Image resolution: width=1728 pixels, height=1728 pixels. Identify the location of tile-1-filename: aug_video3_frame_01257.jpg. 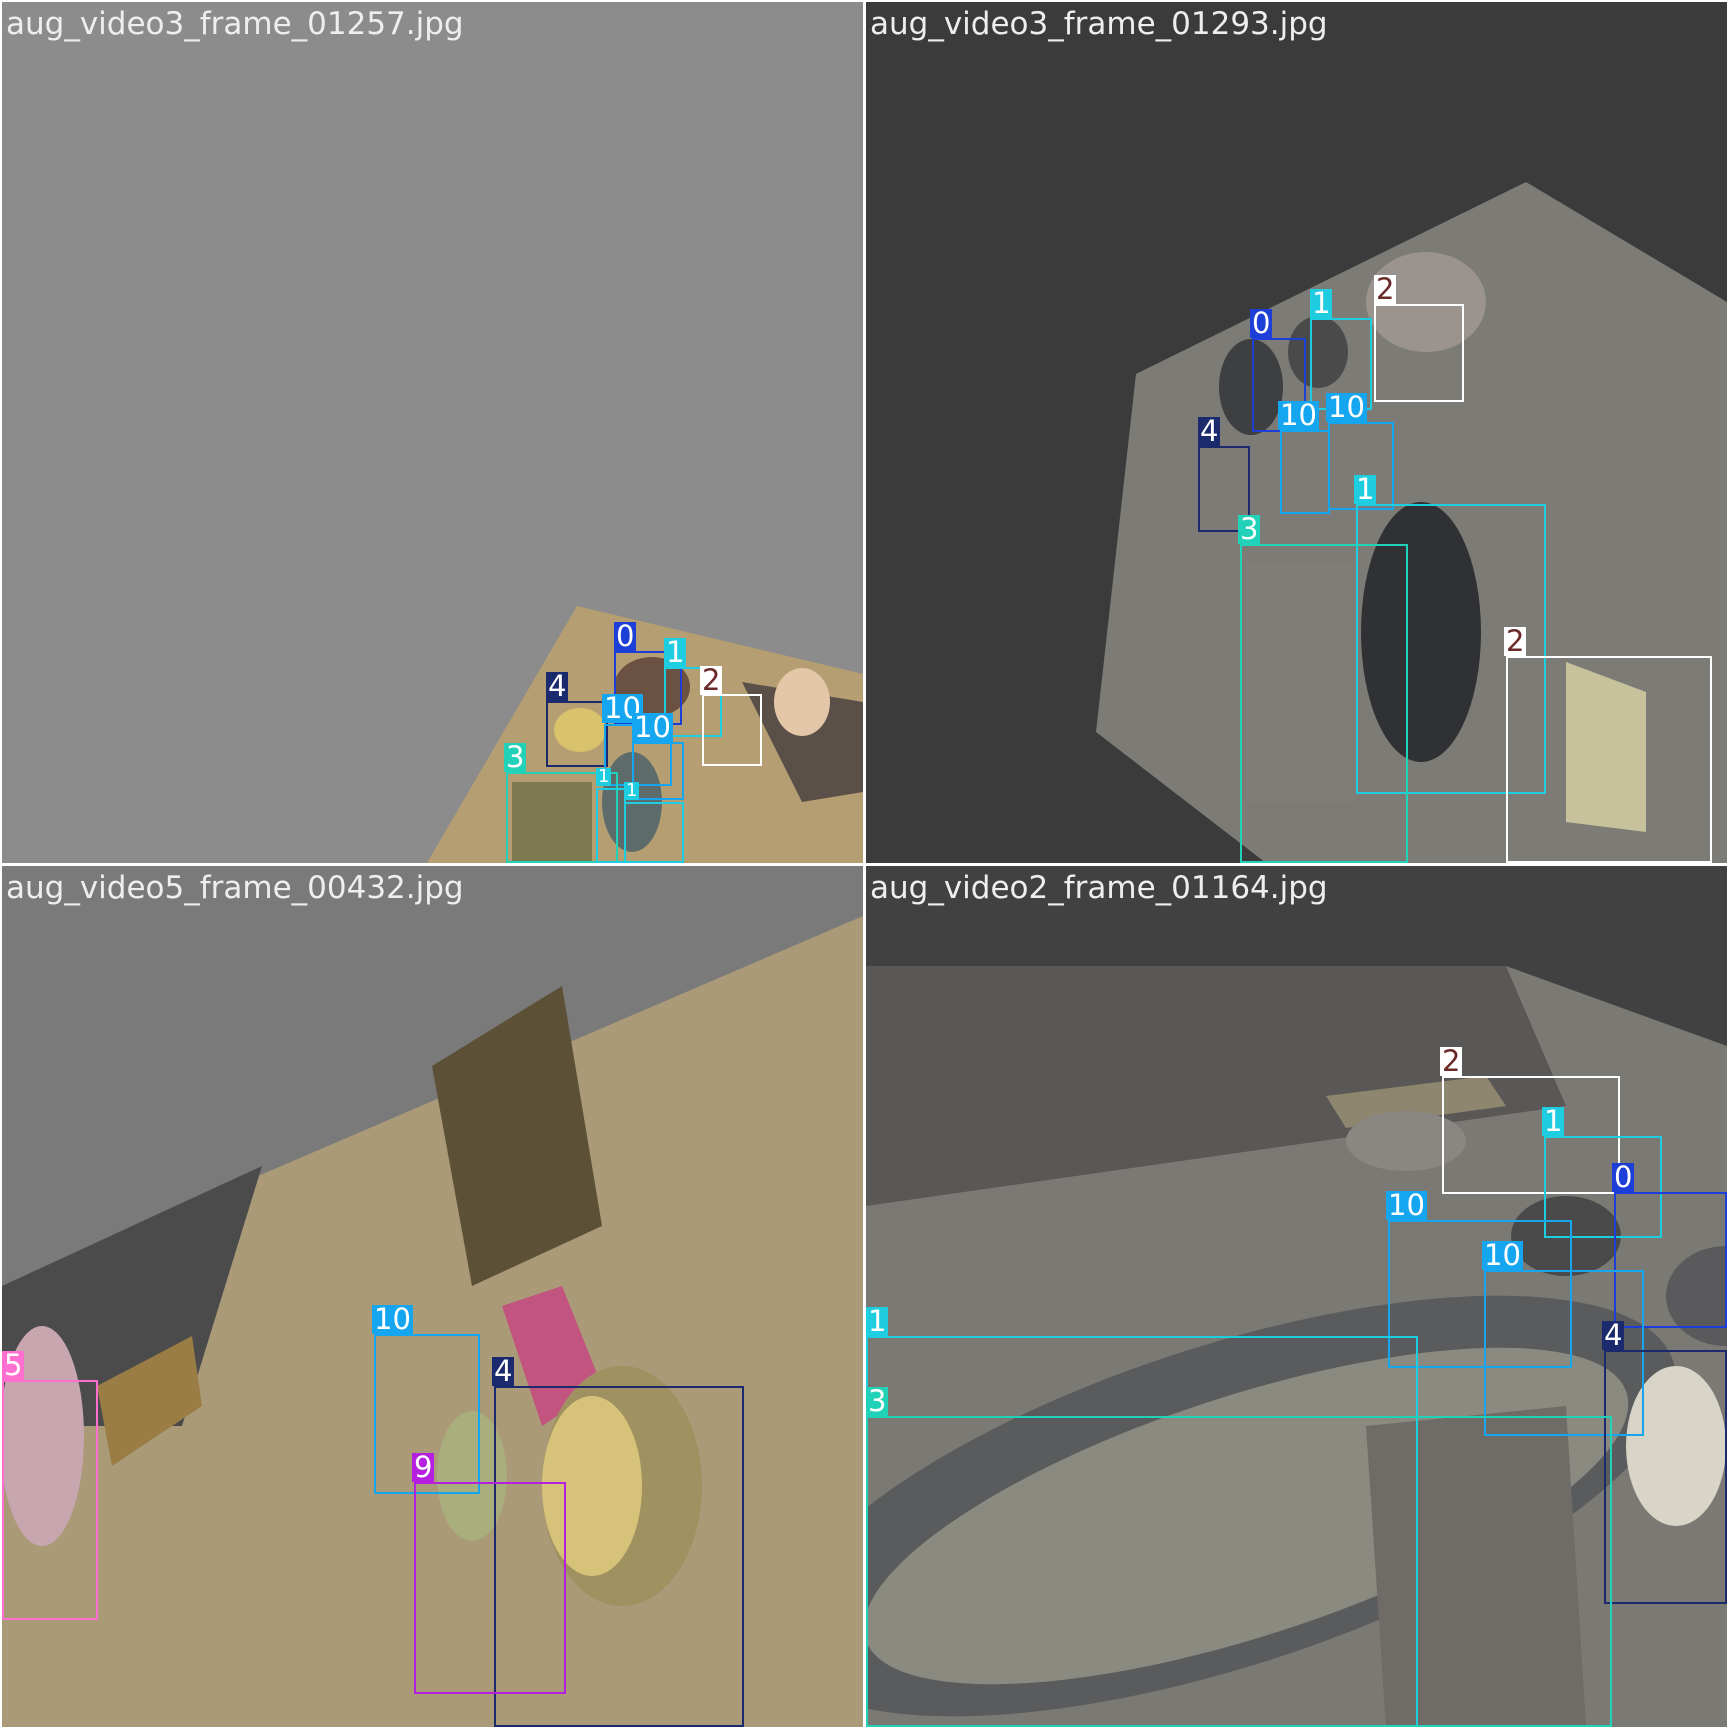
(235, 24).